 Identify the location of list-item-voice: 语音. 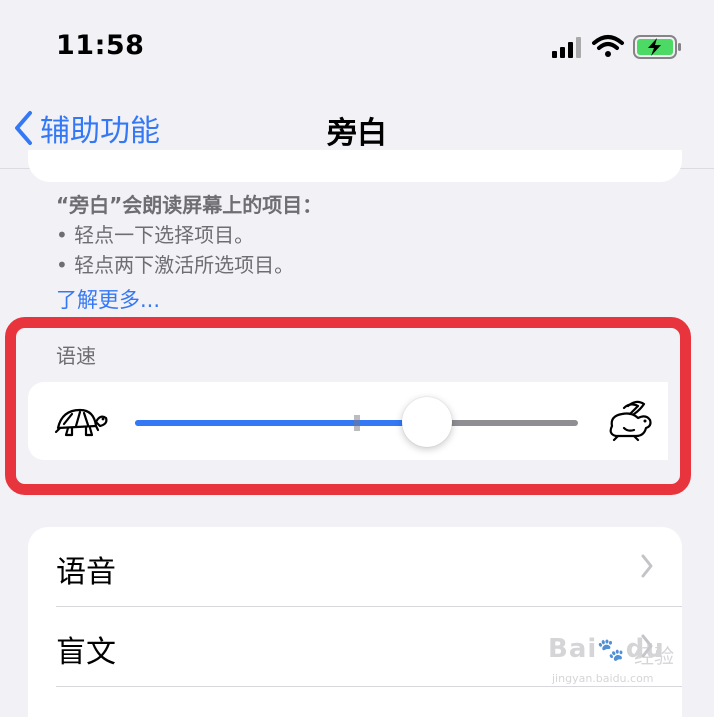
(355, 566).